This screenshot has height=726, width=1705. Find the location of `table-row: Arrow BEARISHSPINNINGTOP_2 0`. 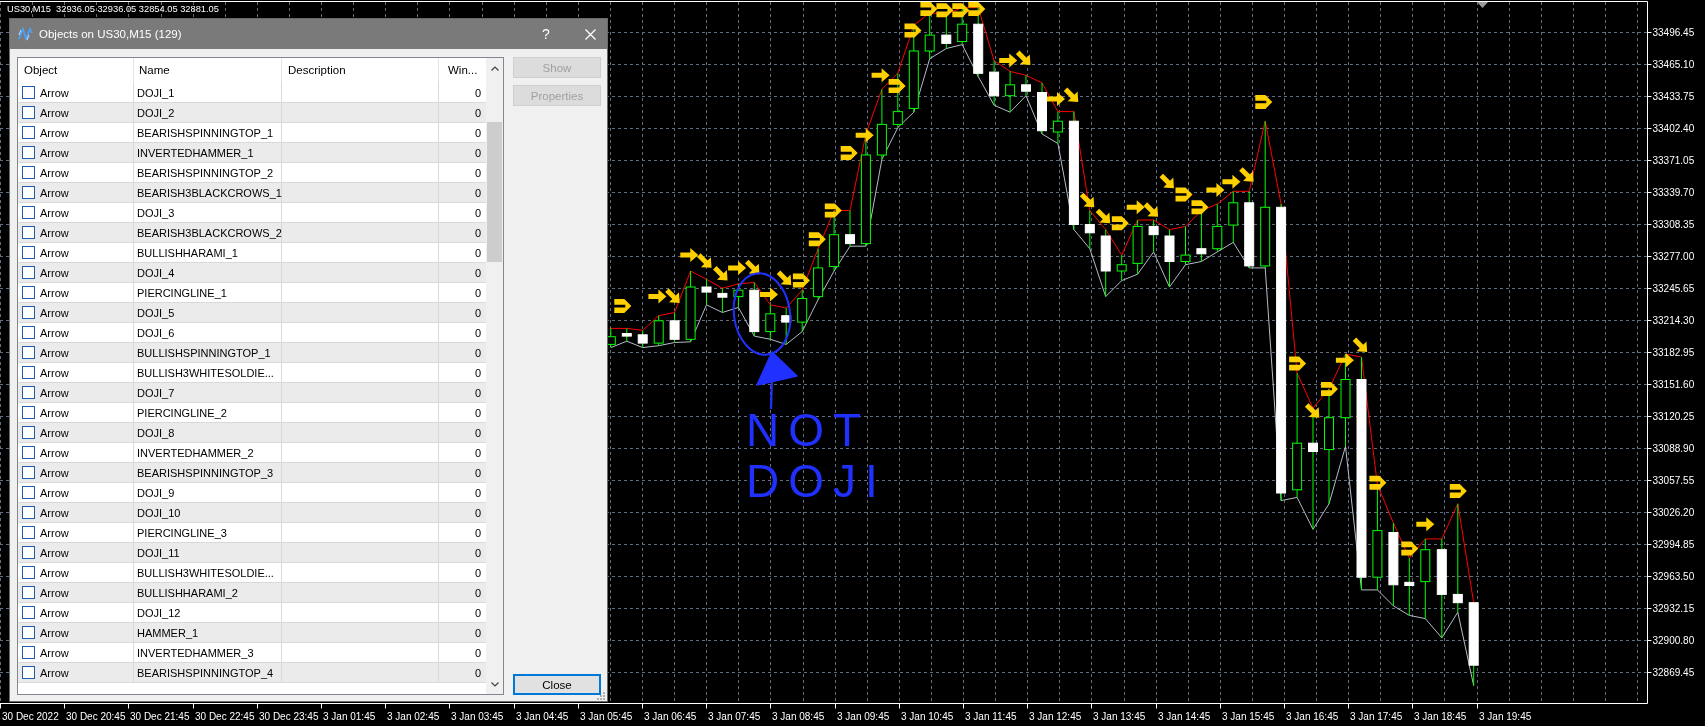

table-row: Arrow BEARISHSPINNINGTOP_2 0 is located at coordinates (252, 173).